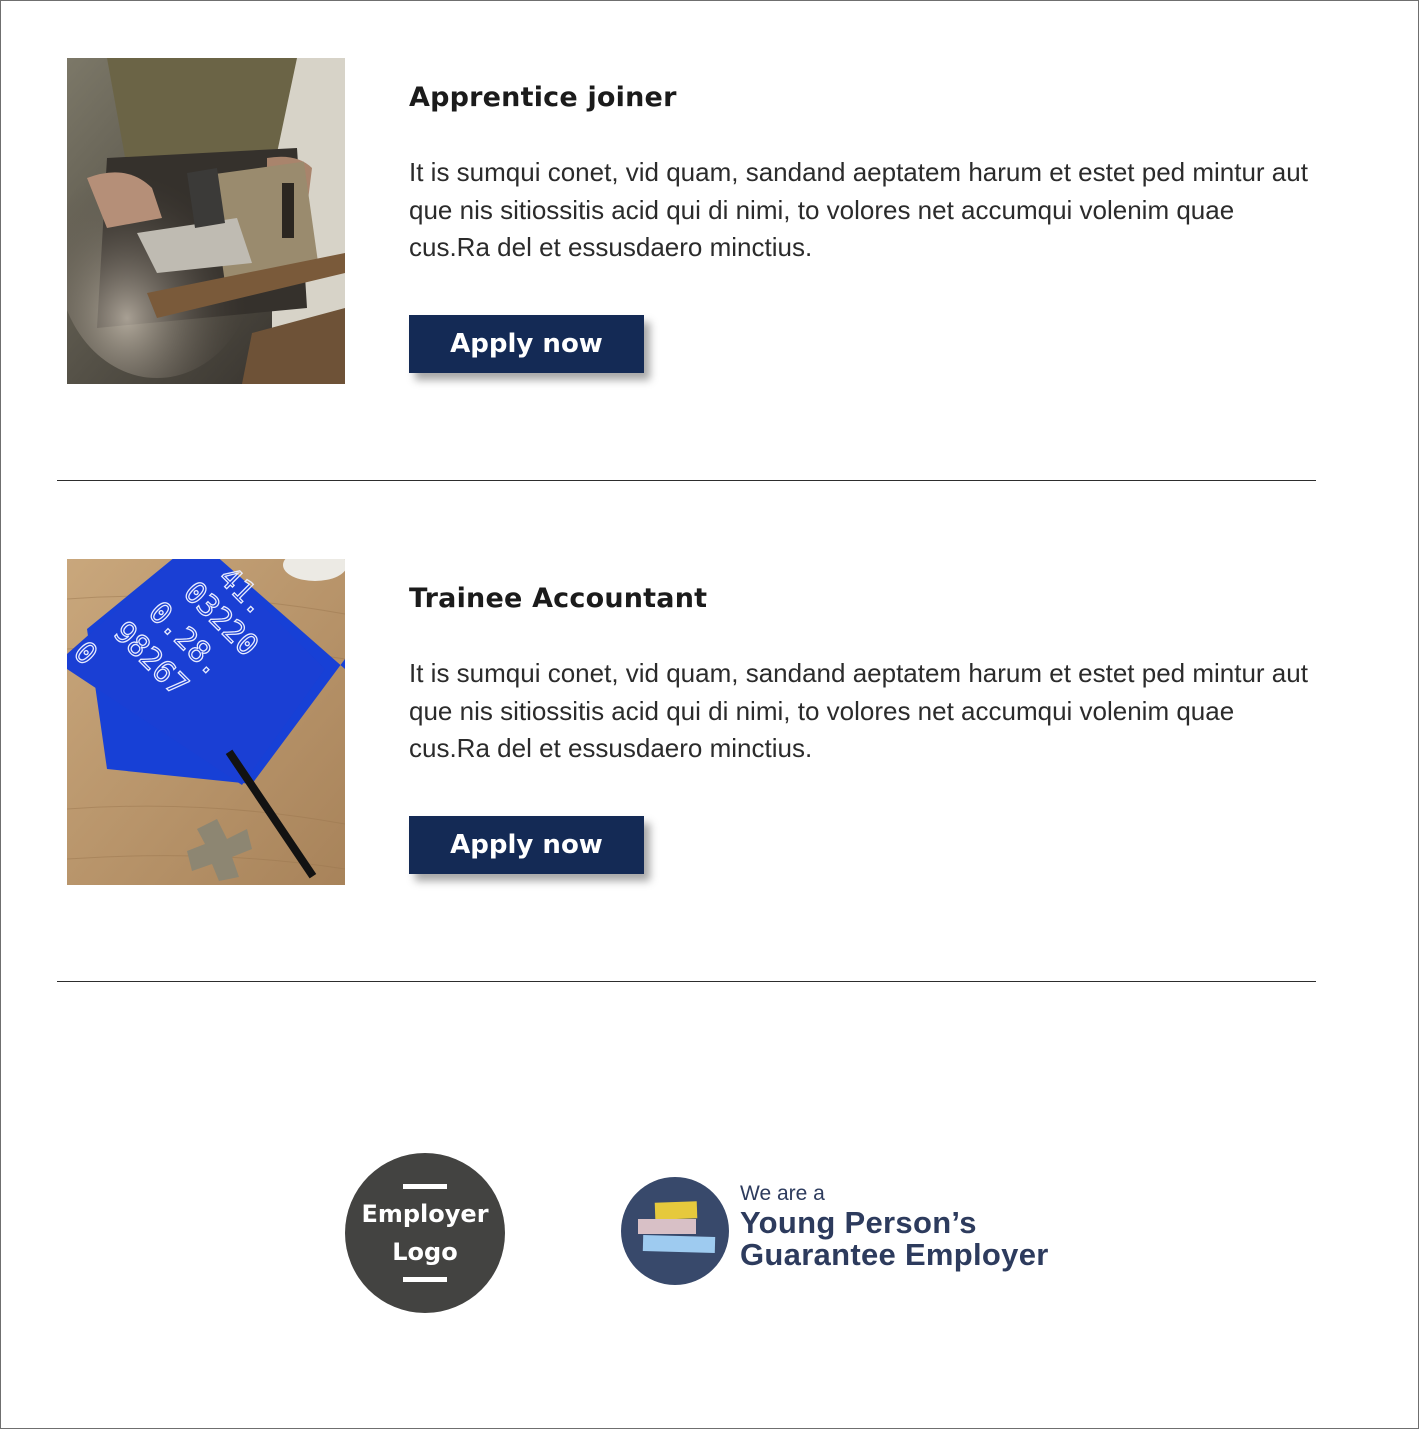 This screenshot has width=1419, height=1429. What do you see at coordinates (675, 1231) in the screenshot?
I see `ypg-badge-icon` at bounding box center [675, 1231].